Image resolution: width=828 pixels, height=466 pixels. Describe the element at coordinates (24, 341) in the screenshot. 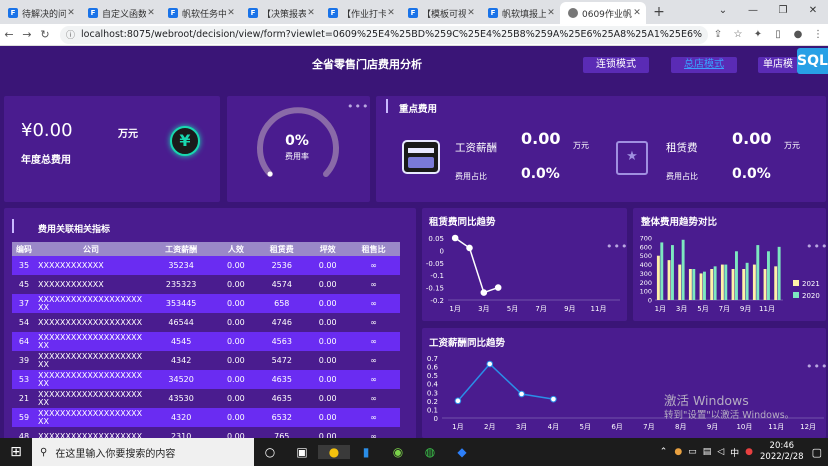

I see `table-cell: 64` at that location.